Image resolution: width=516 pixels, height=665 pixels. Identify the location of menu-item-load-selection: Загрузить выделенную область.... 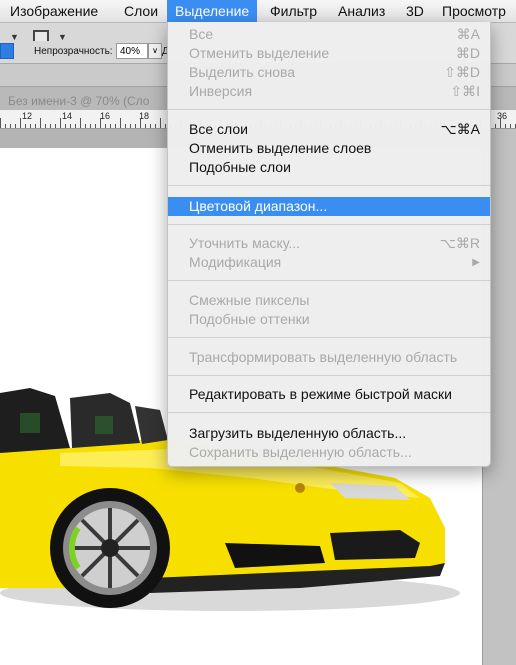
(329, 433).